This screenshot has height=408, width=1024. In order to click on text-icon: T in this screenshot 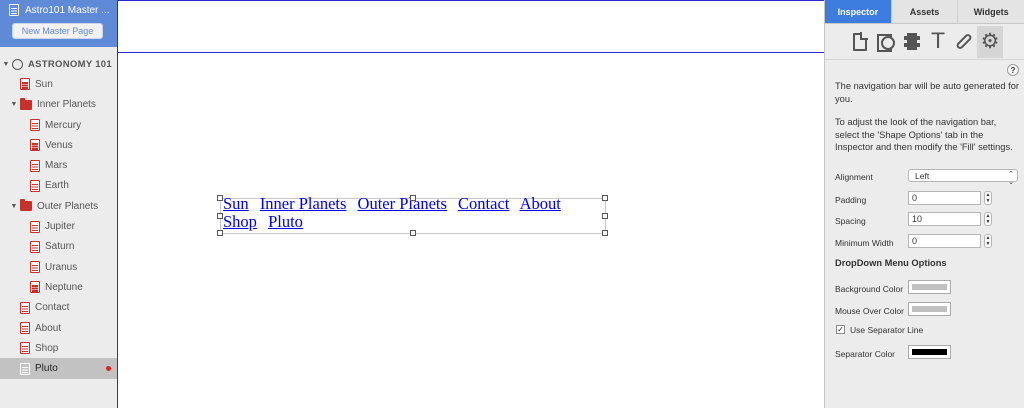, I will do `click(938, 41)`.